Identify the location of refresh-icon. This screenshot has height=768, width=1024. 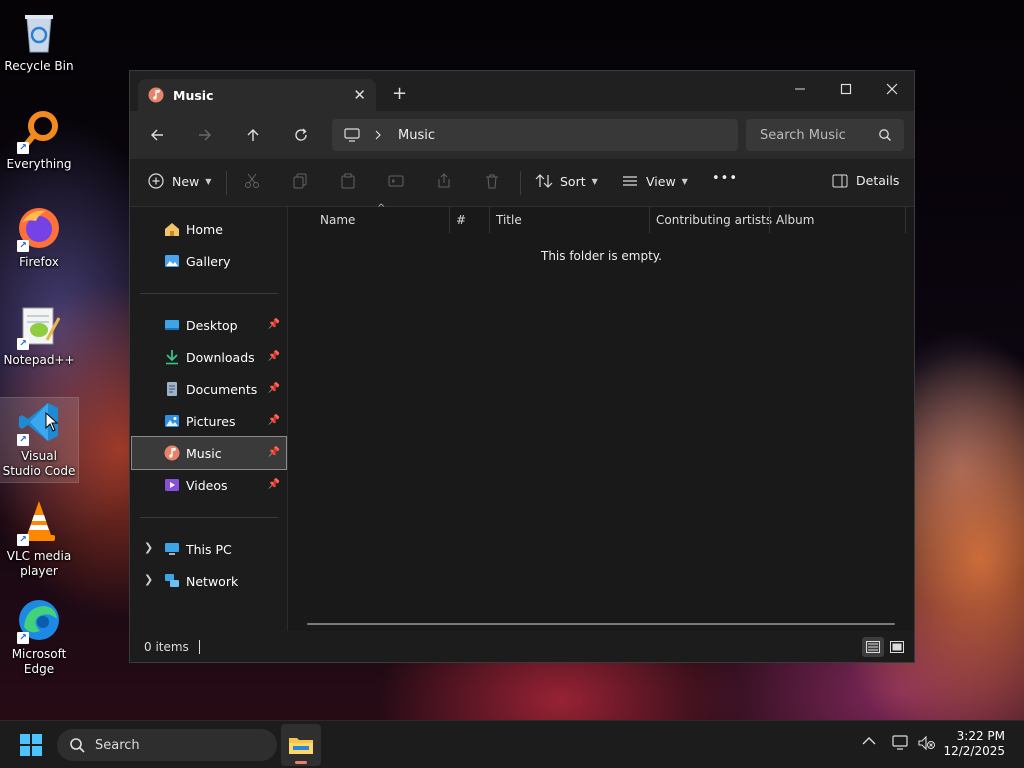
(301, 134).